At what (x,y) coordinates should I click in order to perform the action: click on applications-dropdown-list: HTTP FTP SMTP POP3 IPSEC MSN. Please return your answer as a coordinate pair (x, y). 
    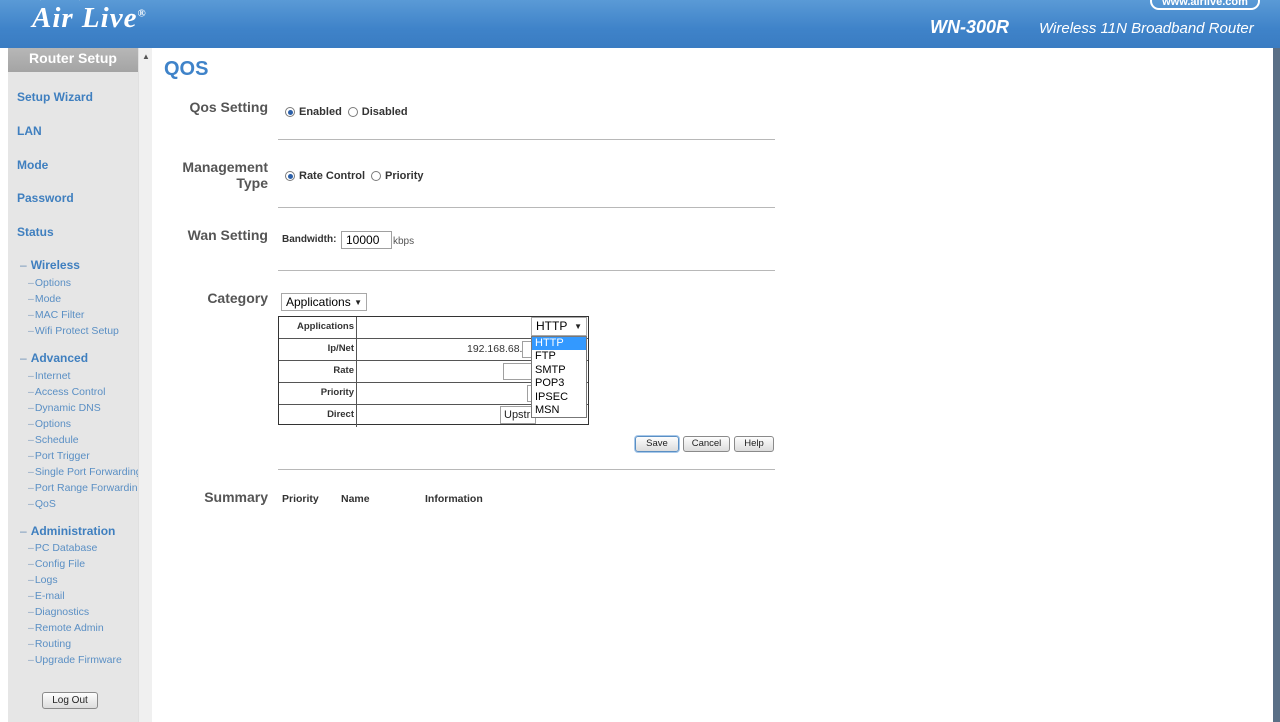
    Looking at the image, I should click on (559, 377).